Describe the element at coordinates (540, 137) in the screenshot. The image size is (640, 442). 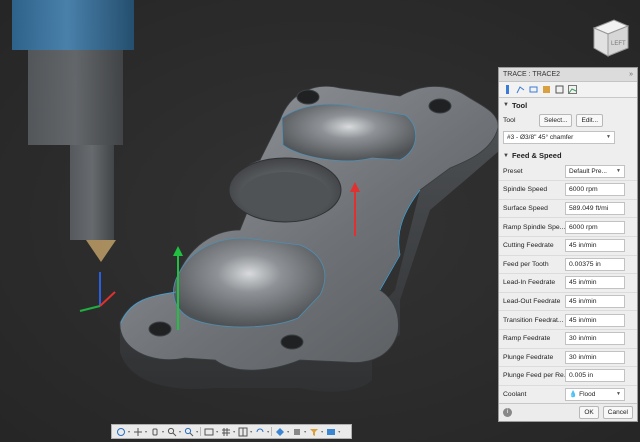
I see `tool-selection-value: #3 - Ø3/8" 45° chamfer` at that location.